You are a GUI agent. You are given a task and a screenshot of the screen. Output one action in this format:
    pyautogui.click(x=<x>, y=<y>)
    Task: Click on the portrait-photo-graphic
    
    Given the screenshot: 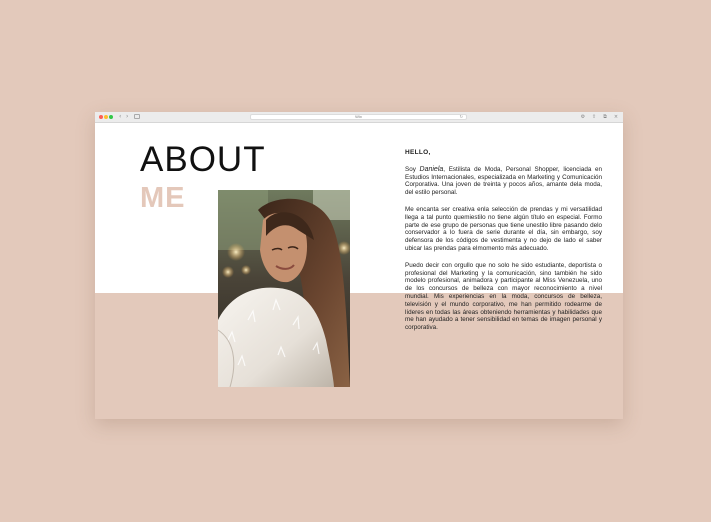 What is the action you would take?
    pyautogui.click(x=284, y=288)
    